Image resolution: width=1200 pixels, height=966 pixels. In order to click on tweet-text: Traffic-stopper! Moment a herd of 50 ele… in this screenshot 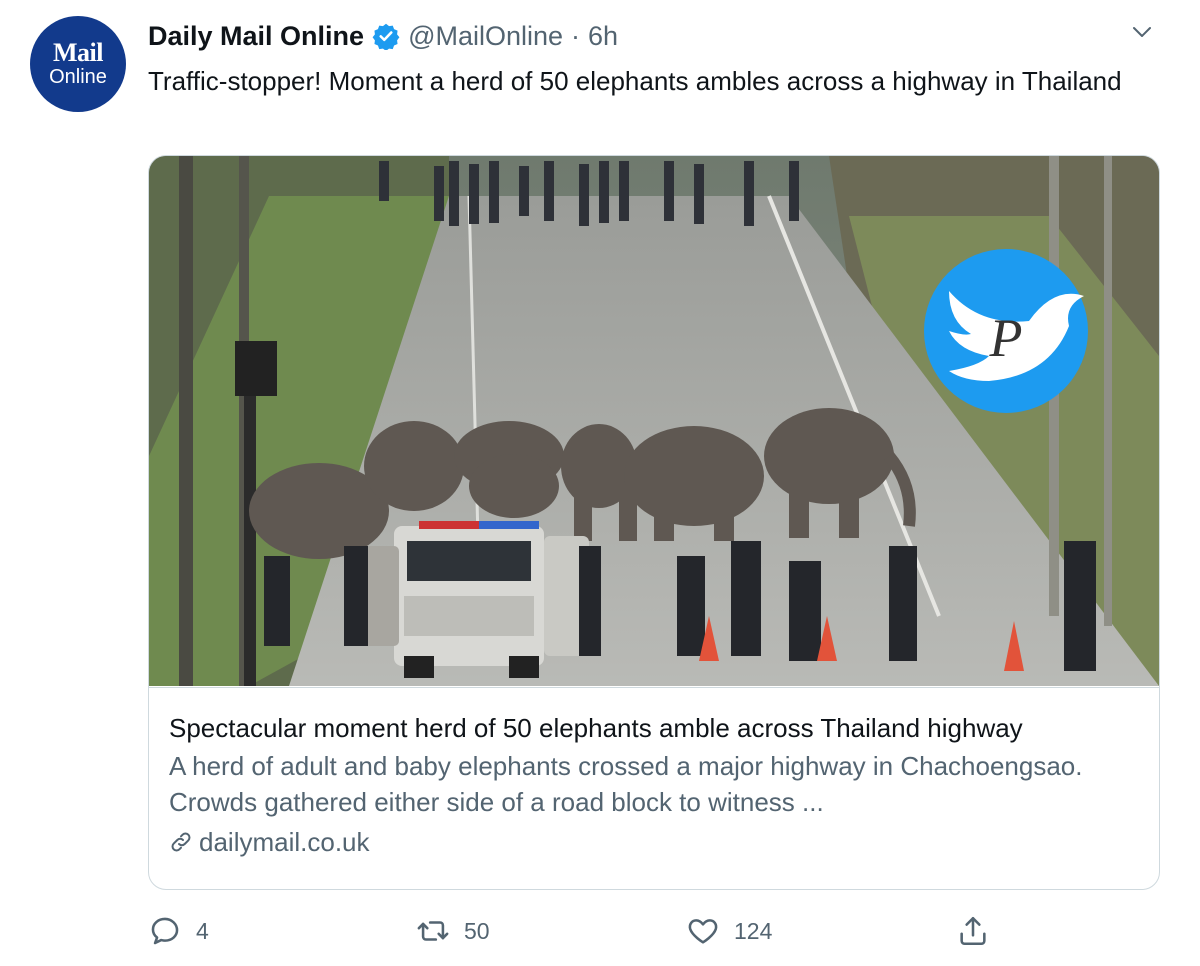, I will do `click(635, 81)`.